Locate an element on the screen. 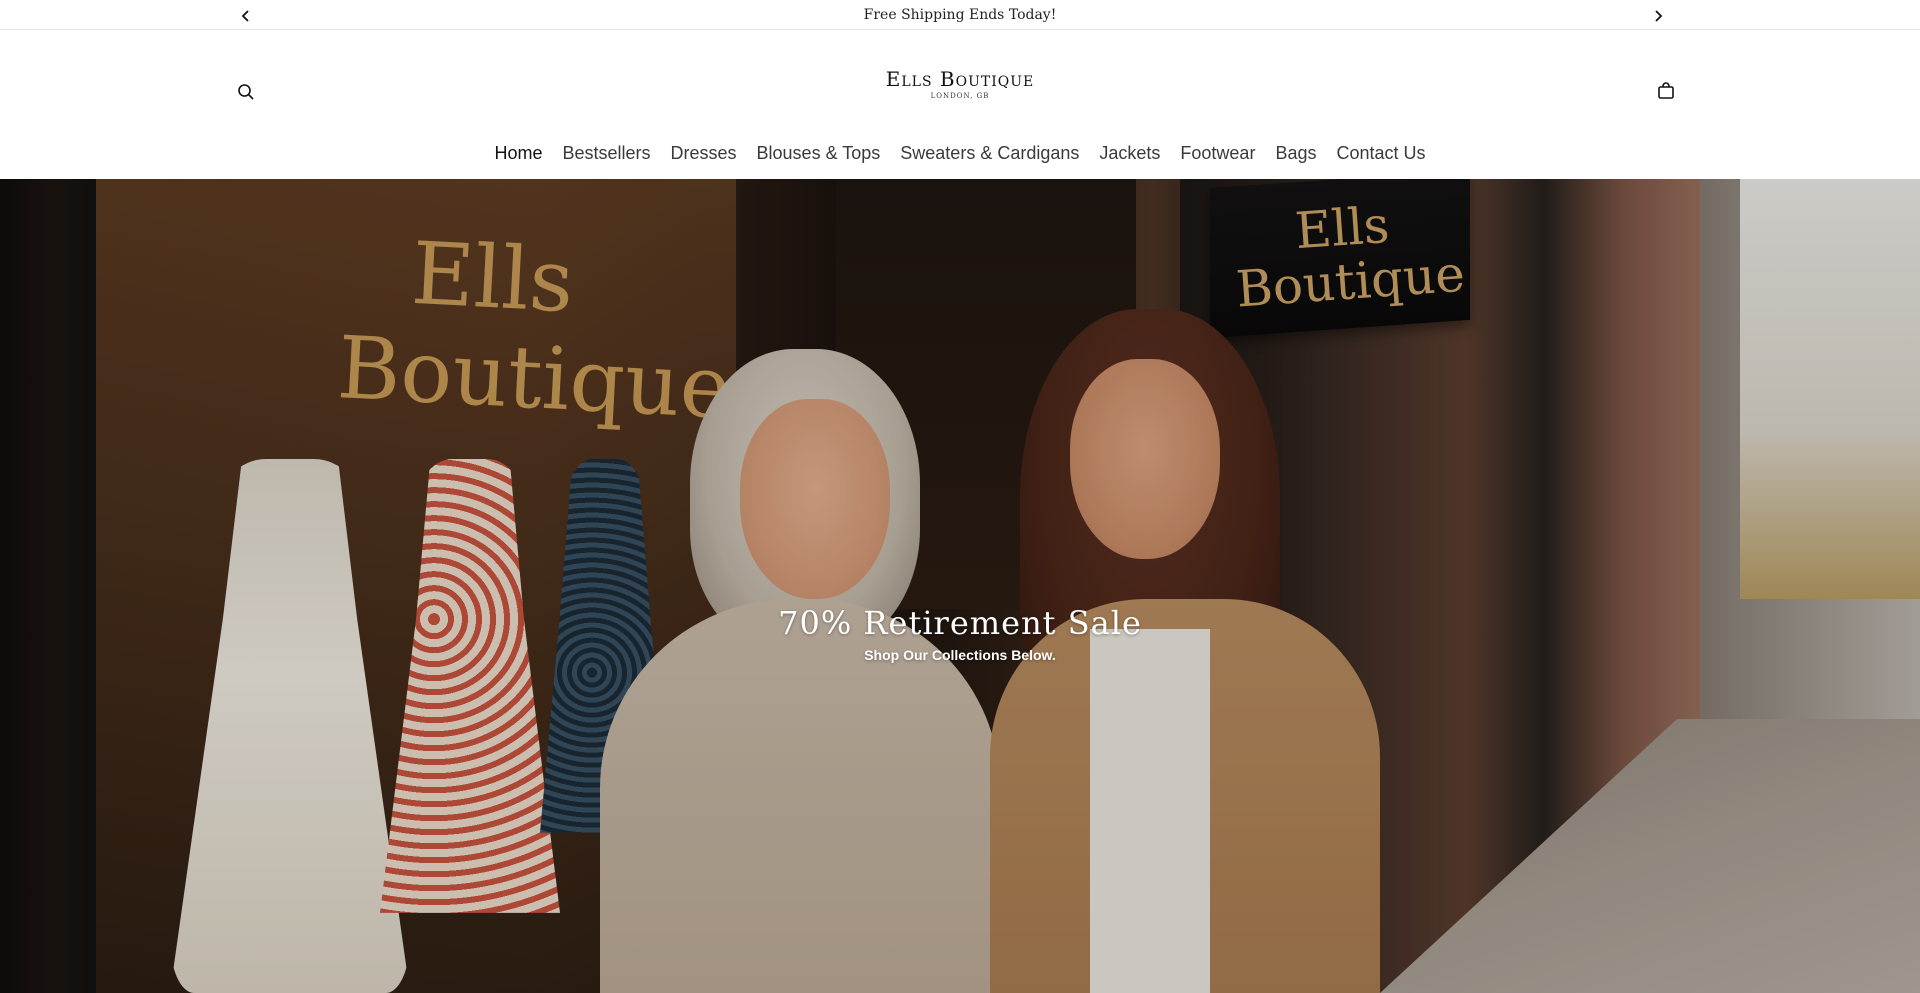  nav-item-bestsellers: Bestsellers is located at coordinates (606, 153).